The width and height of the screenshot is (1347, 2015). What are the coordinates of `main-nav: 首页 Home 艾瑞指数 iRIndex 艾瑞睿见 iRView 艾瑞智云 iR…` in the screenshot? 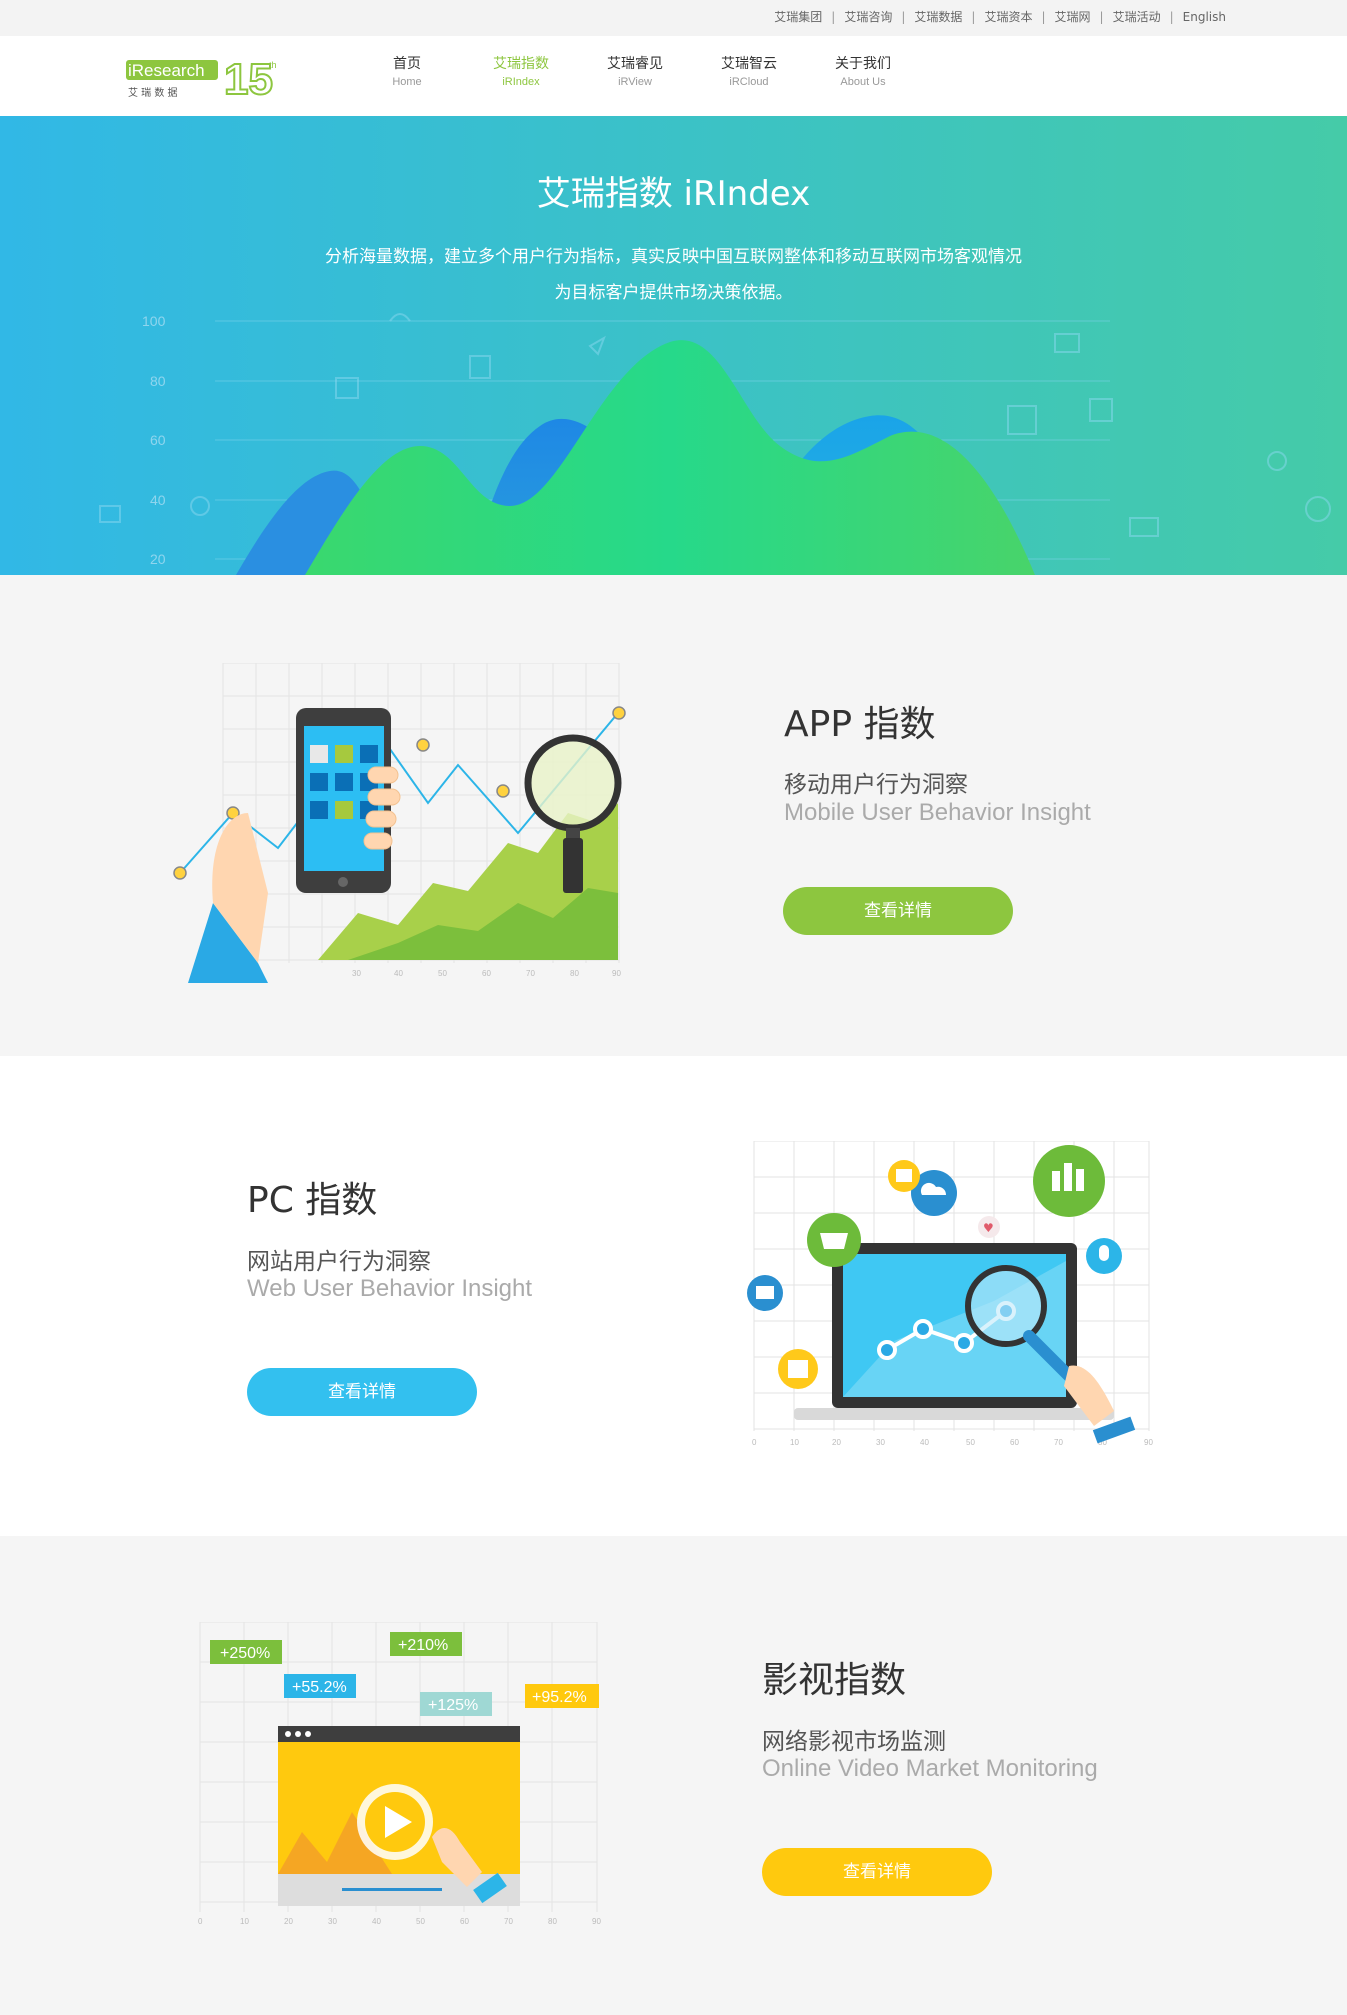 It's located at (635, 72).